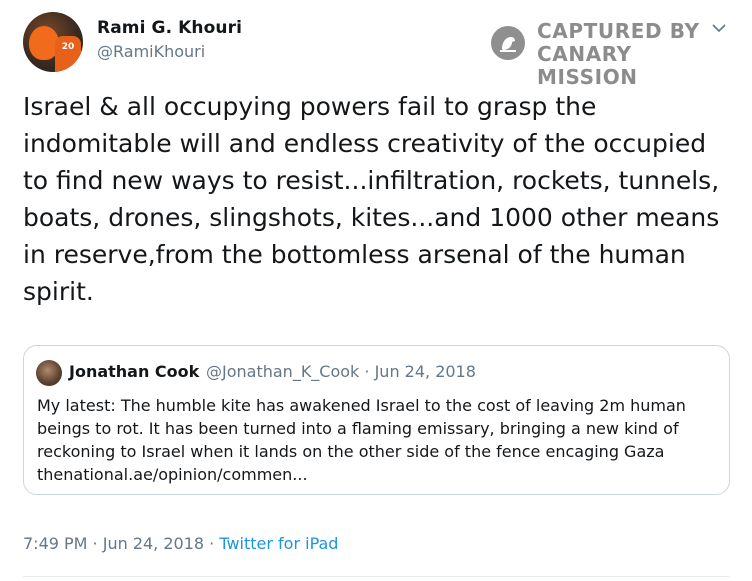 The height and width of the screenshot is (581, 752). Describe the element at coordinates (508, 43) in the screenshot. I see `canary-logo-icon` at that location.